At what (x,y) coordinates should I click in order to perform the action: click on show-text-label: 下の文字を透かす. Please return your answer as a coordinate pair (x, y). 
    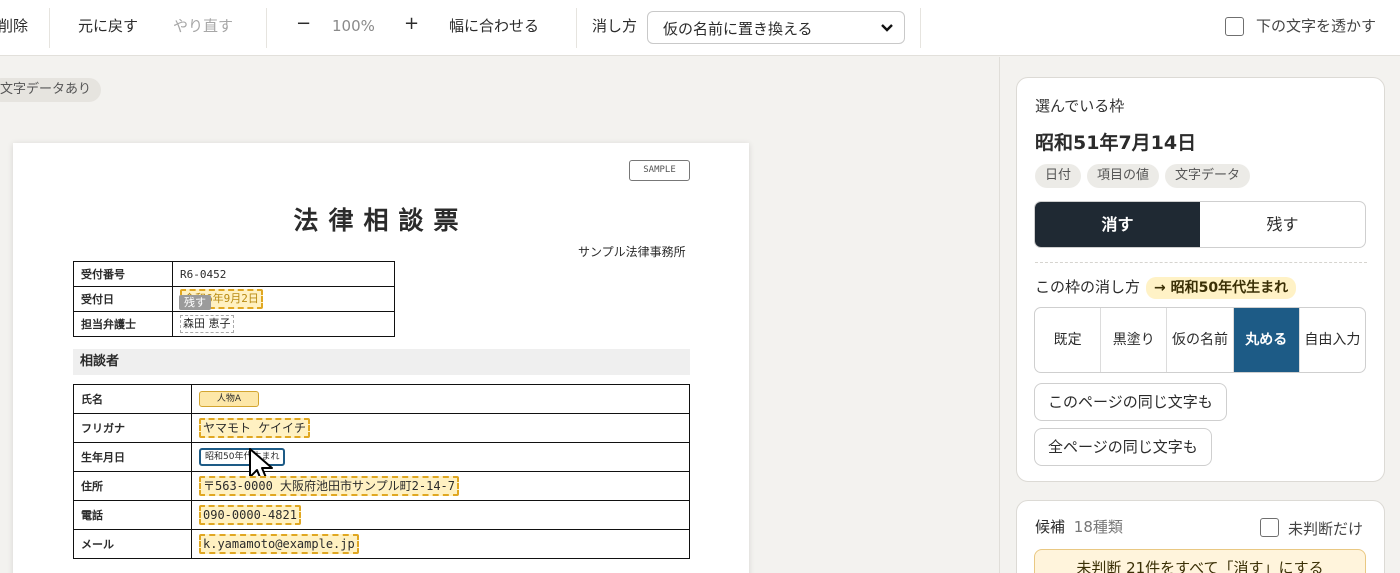
    Looking at the image, I should click on (1316, 26).